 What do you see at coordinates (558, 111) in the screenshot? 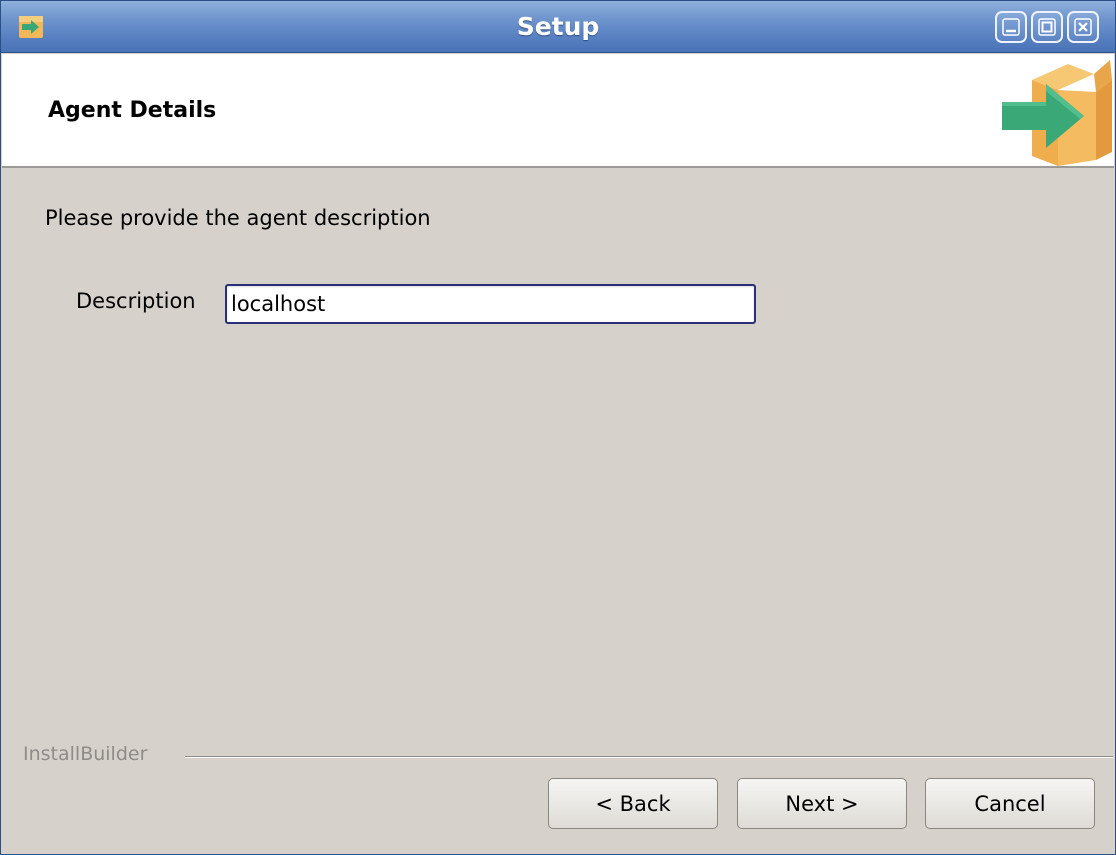
I see `page-header: Agent Details` at bounding box center [558, 111].